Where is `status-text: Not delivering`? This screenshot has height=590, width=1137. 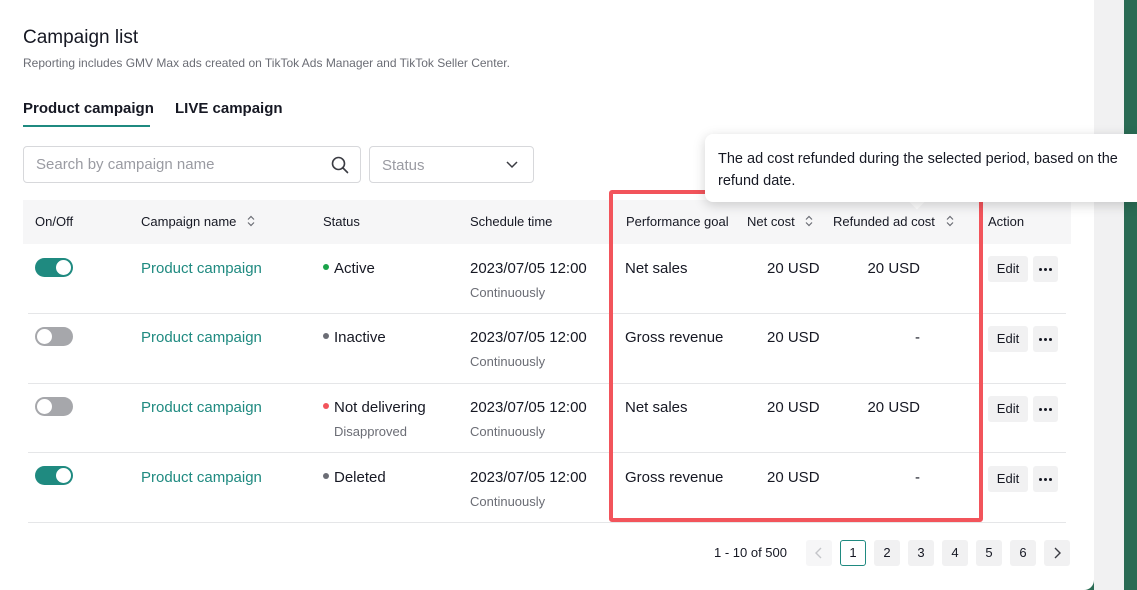 status-text: Not delivering is located at coordinates (380, 407).